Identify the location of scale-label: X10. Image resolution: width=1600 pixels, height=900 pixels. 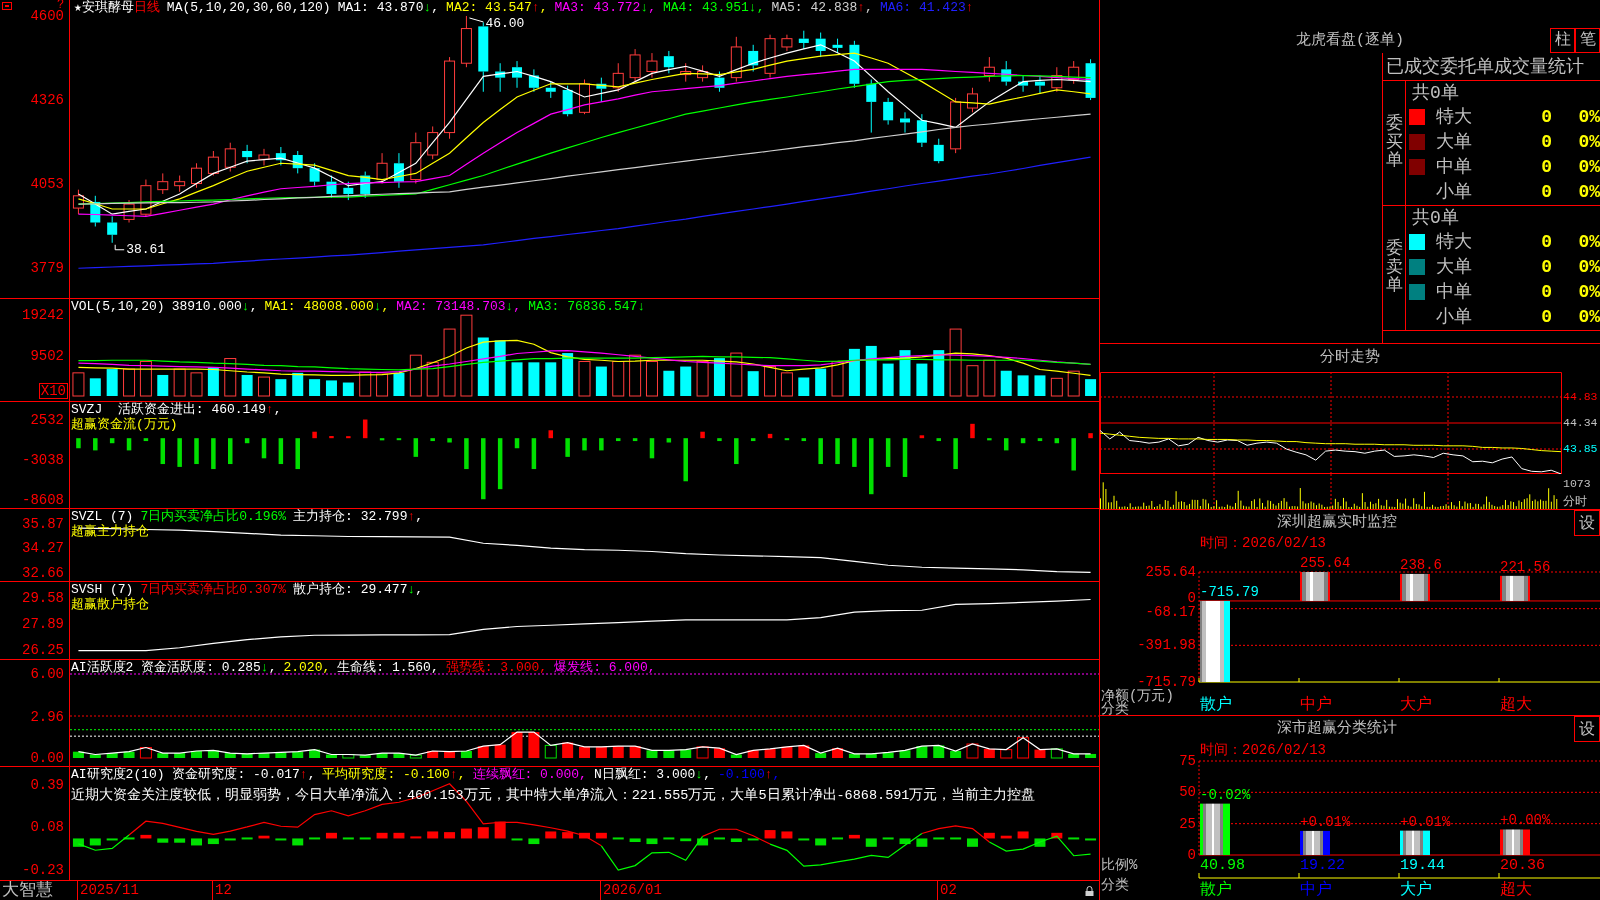
(53, 391).